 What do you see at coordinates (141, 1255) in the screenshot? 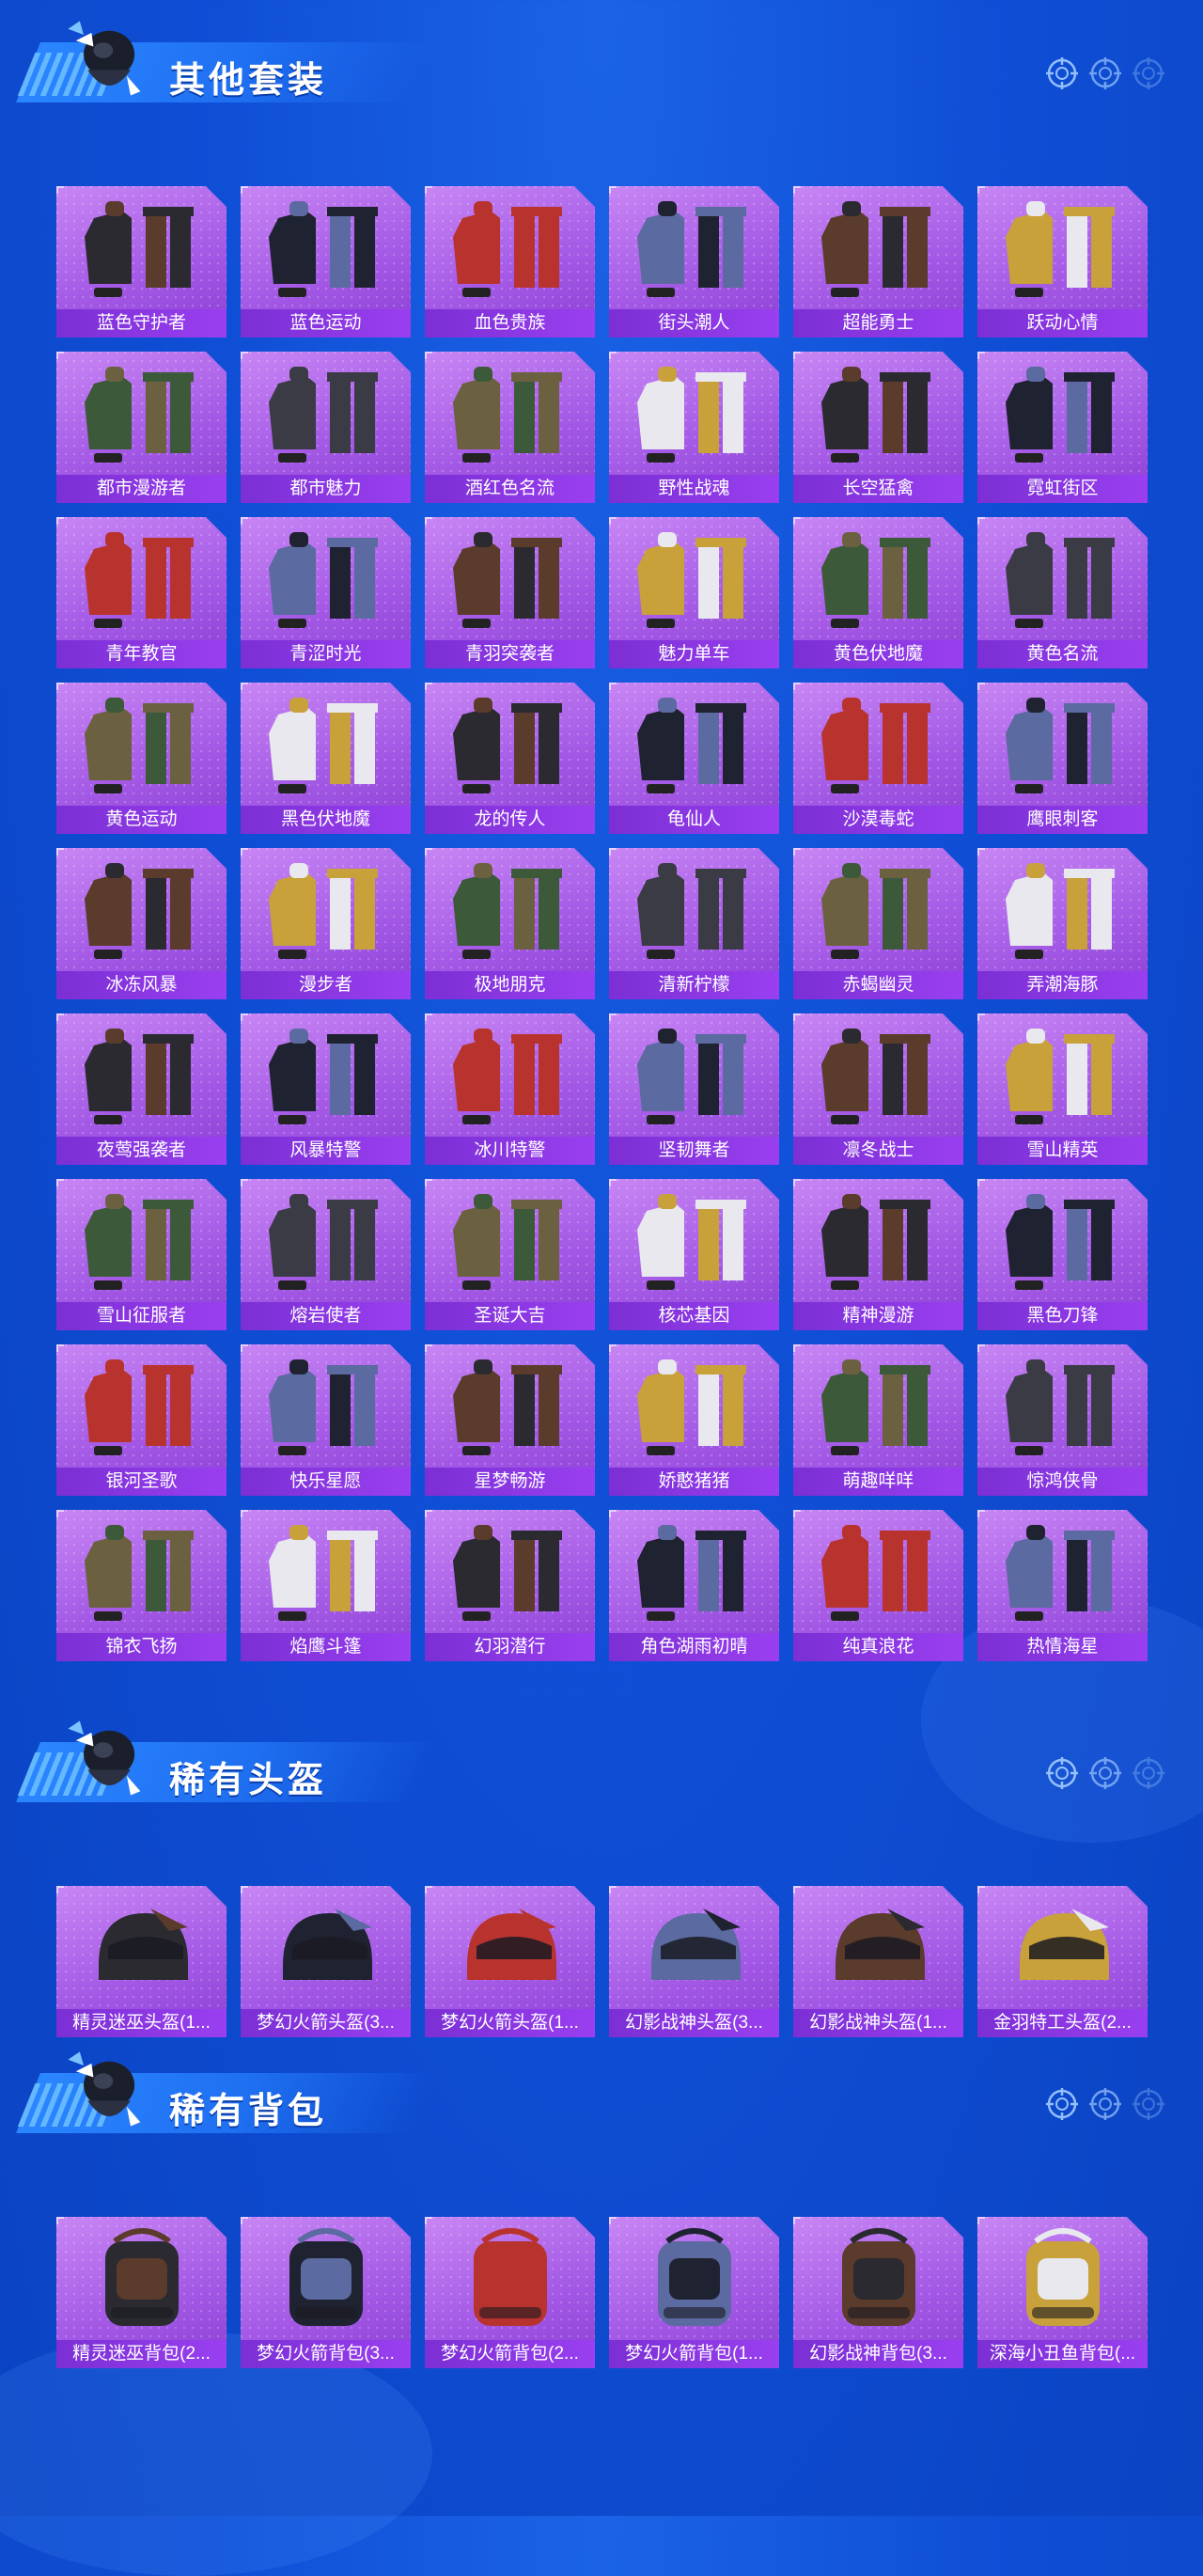
I see `item-card: 雪山征服者` at bounding box center [141, 1255].